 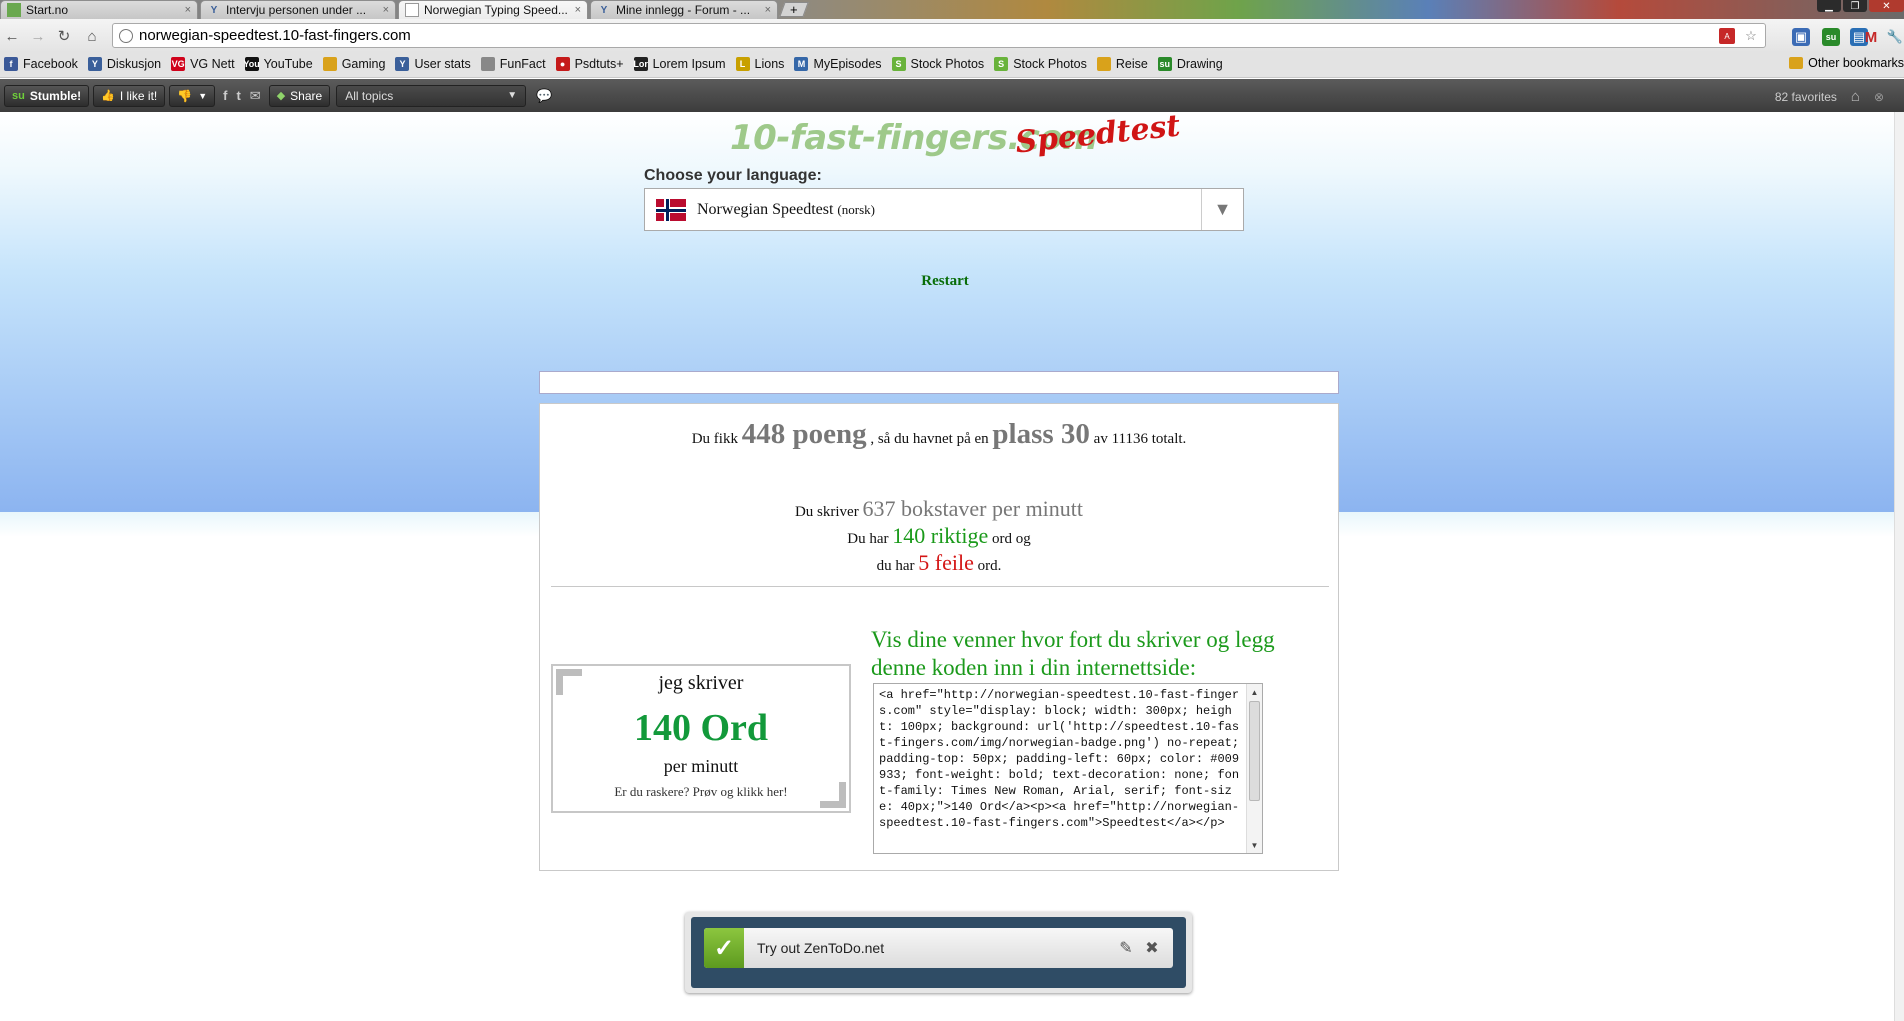 What do you see at coordinates (1855, 96) in the screenshot?
I see `home-icon: ⌂` at bounding box center [1855, 96].